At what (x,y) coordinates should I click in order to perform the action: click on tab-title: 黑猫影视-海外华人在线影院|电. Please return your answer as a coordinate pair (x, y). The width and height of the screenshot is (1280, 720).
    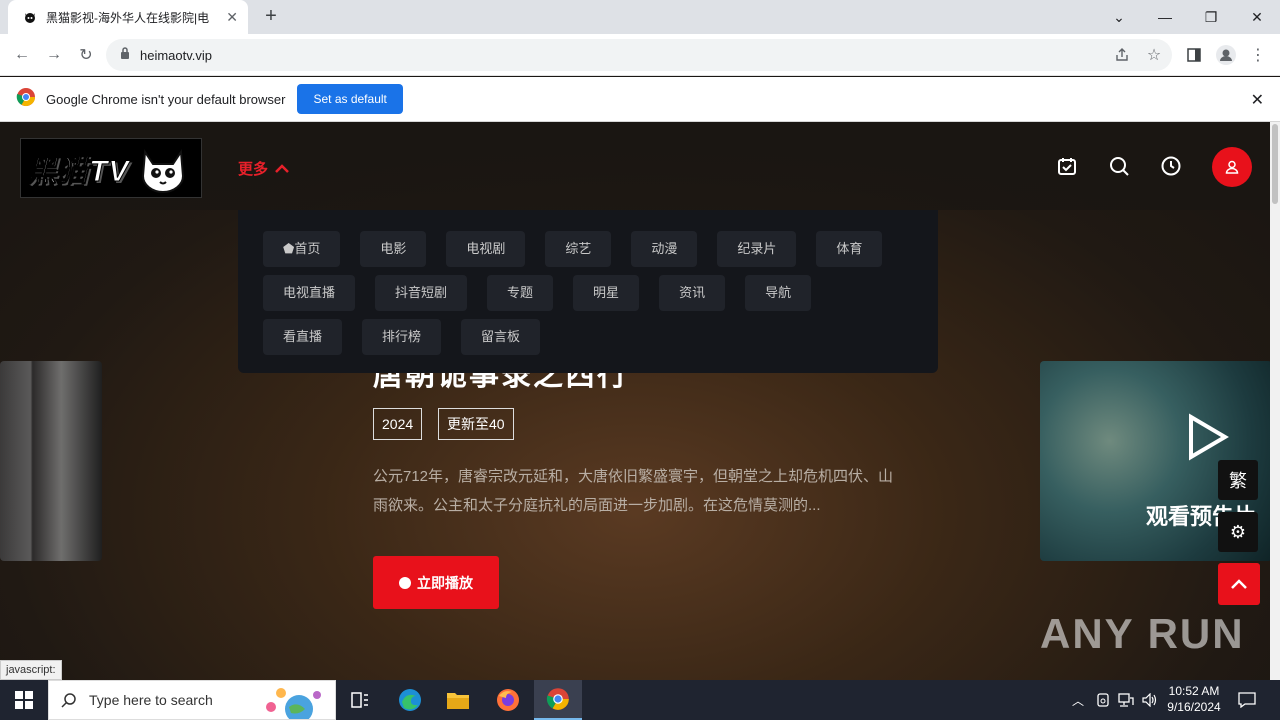
    Looking at the image, I should click on (128, 17).